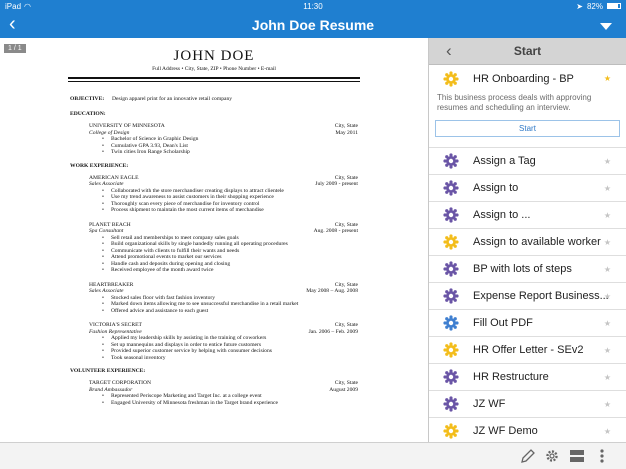  I want to click on caret-down-icon, so click(606, 26).